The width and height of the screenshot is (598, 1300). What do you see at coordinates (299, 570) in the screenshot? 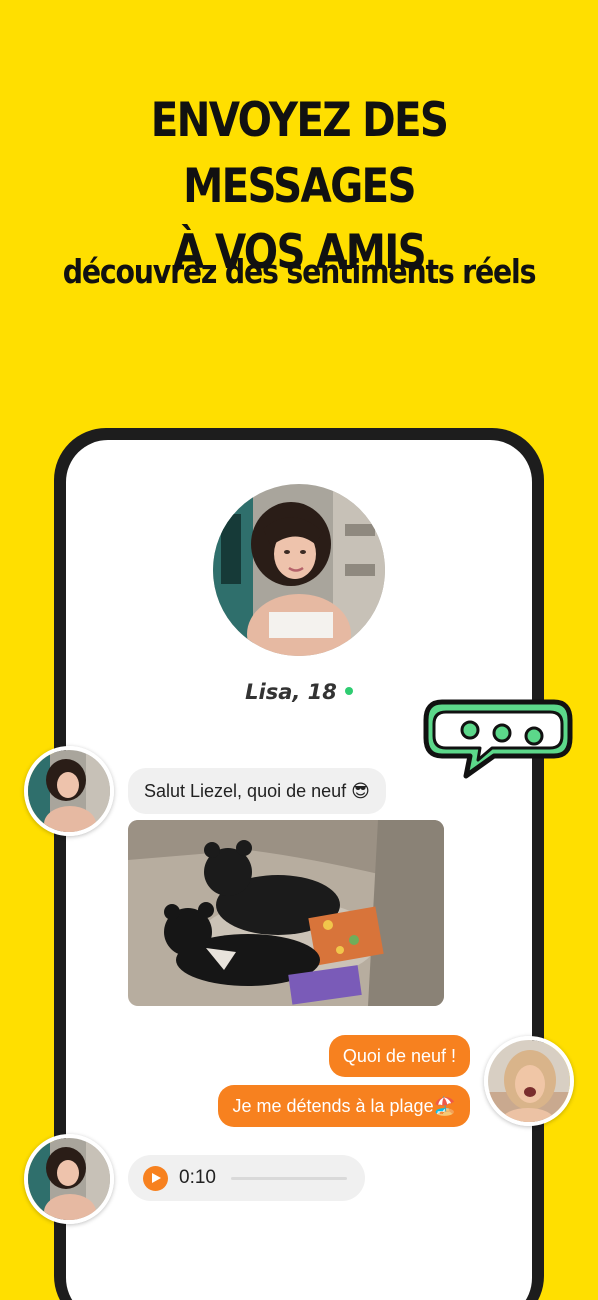
I see `profile-avatar` at bounding box center [299, 570].